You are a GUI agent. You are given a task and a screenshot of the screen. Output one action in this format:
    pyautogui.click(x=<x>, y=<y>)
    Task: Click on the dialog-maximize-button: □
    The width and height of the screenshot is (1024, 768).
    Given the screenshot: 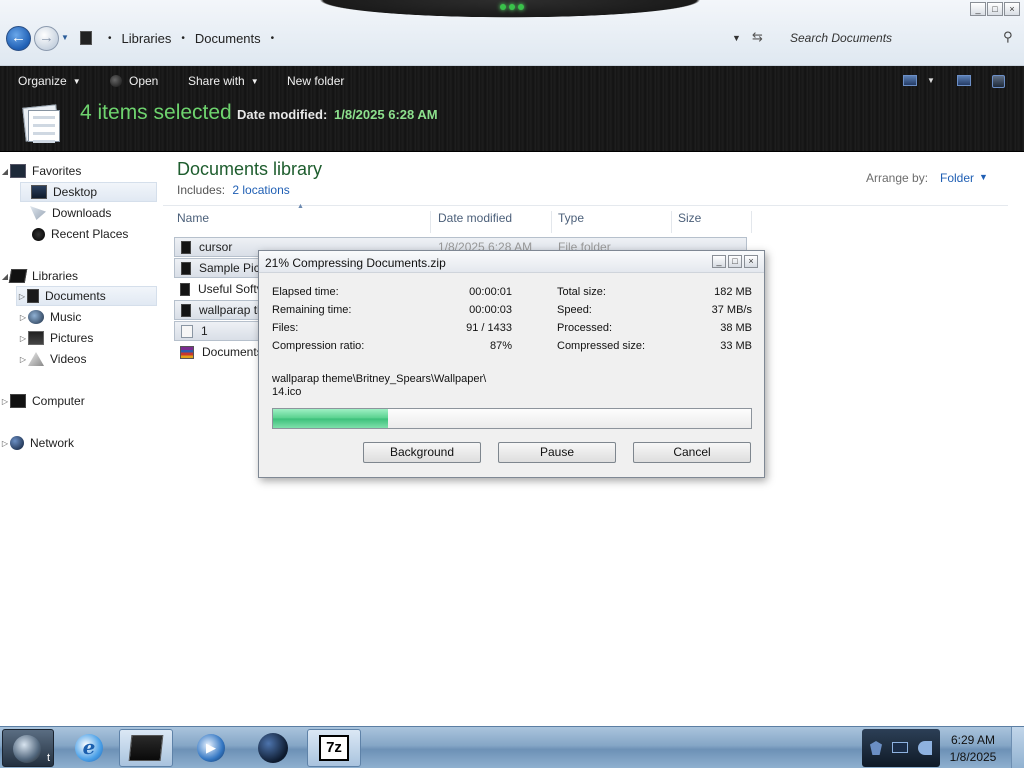 What is the action you would take?
    pyautogui.click(x=735, y=261)
    